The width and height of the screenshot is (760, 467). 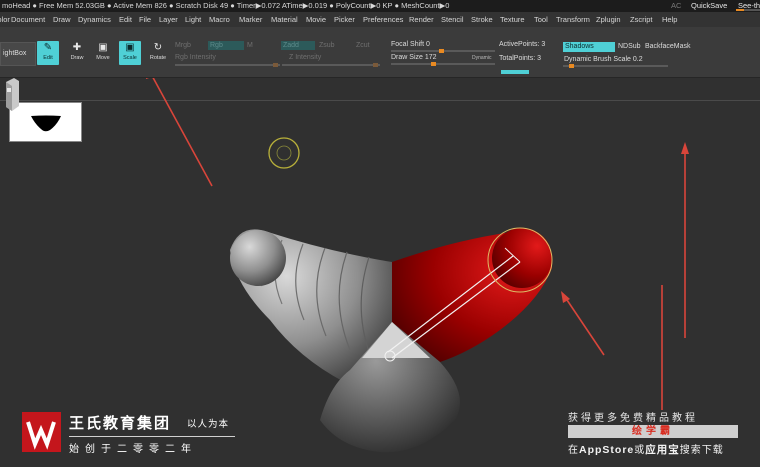 I want to click on move-icon: ▣, so click(x=103, y=47).